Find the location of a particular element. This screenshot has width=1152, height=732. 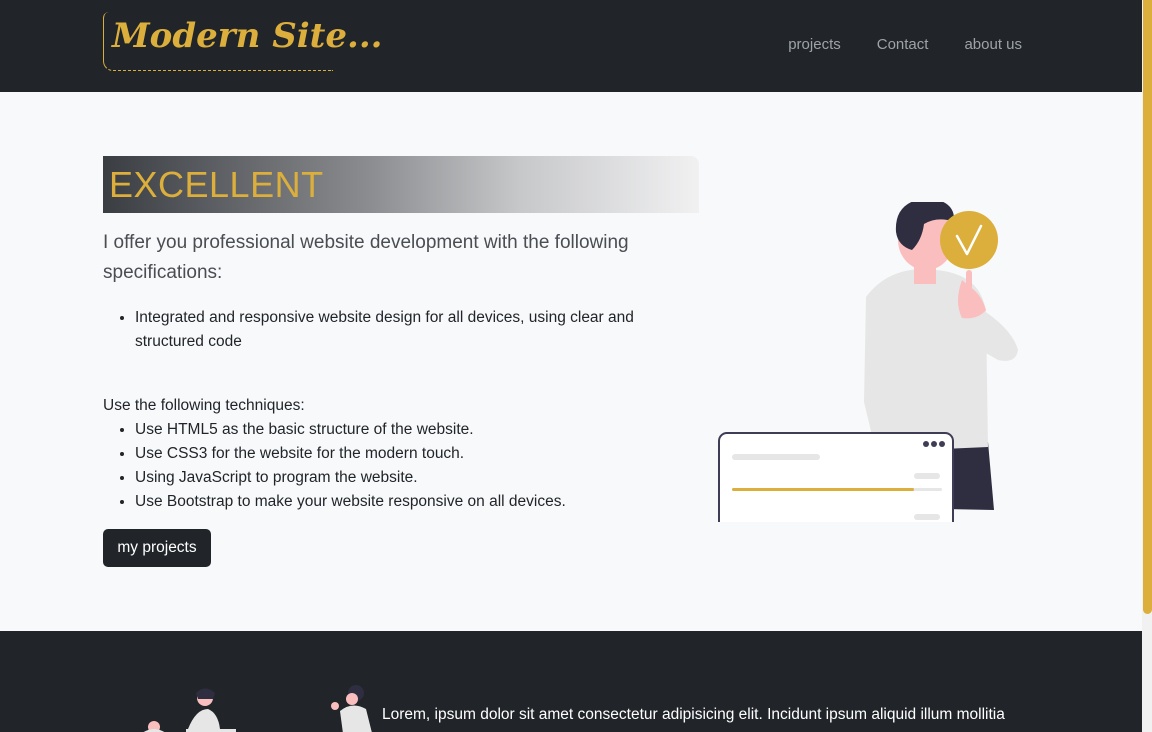

scroll-thumb is located at coordinates (1147, 307).